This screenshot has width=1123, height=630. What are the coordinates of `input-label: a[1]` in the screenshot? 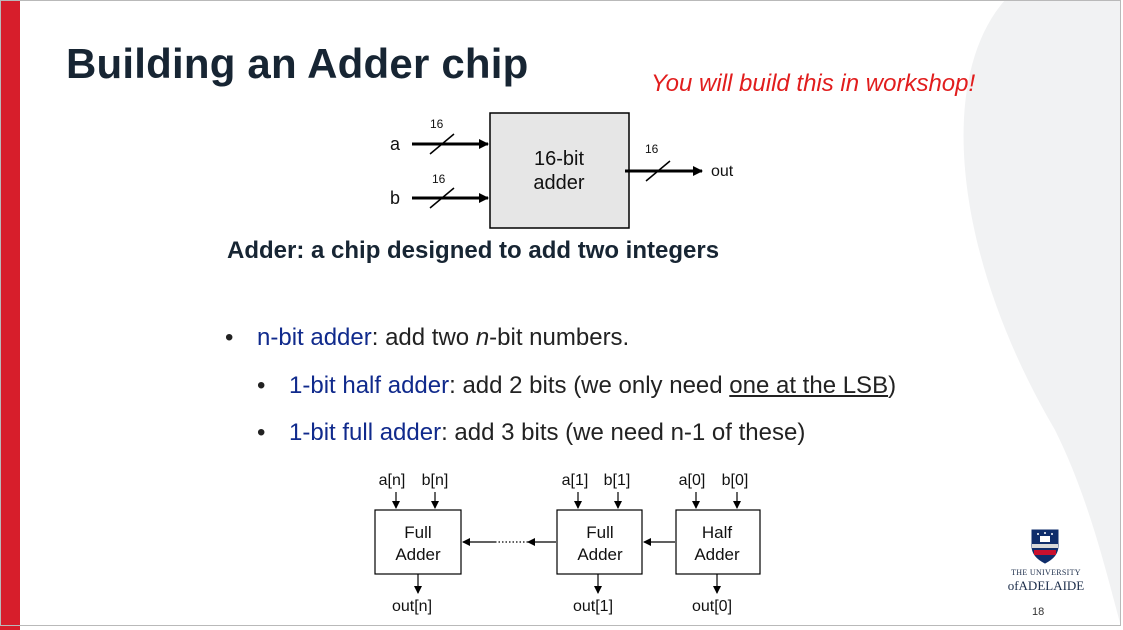 It's located at (575, 480).